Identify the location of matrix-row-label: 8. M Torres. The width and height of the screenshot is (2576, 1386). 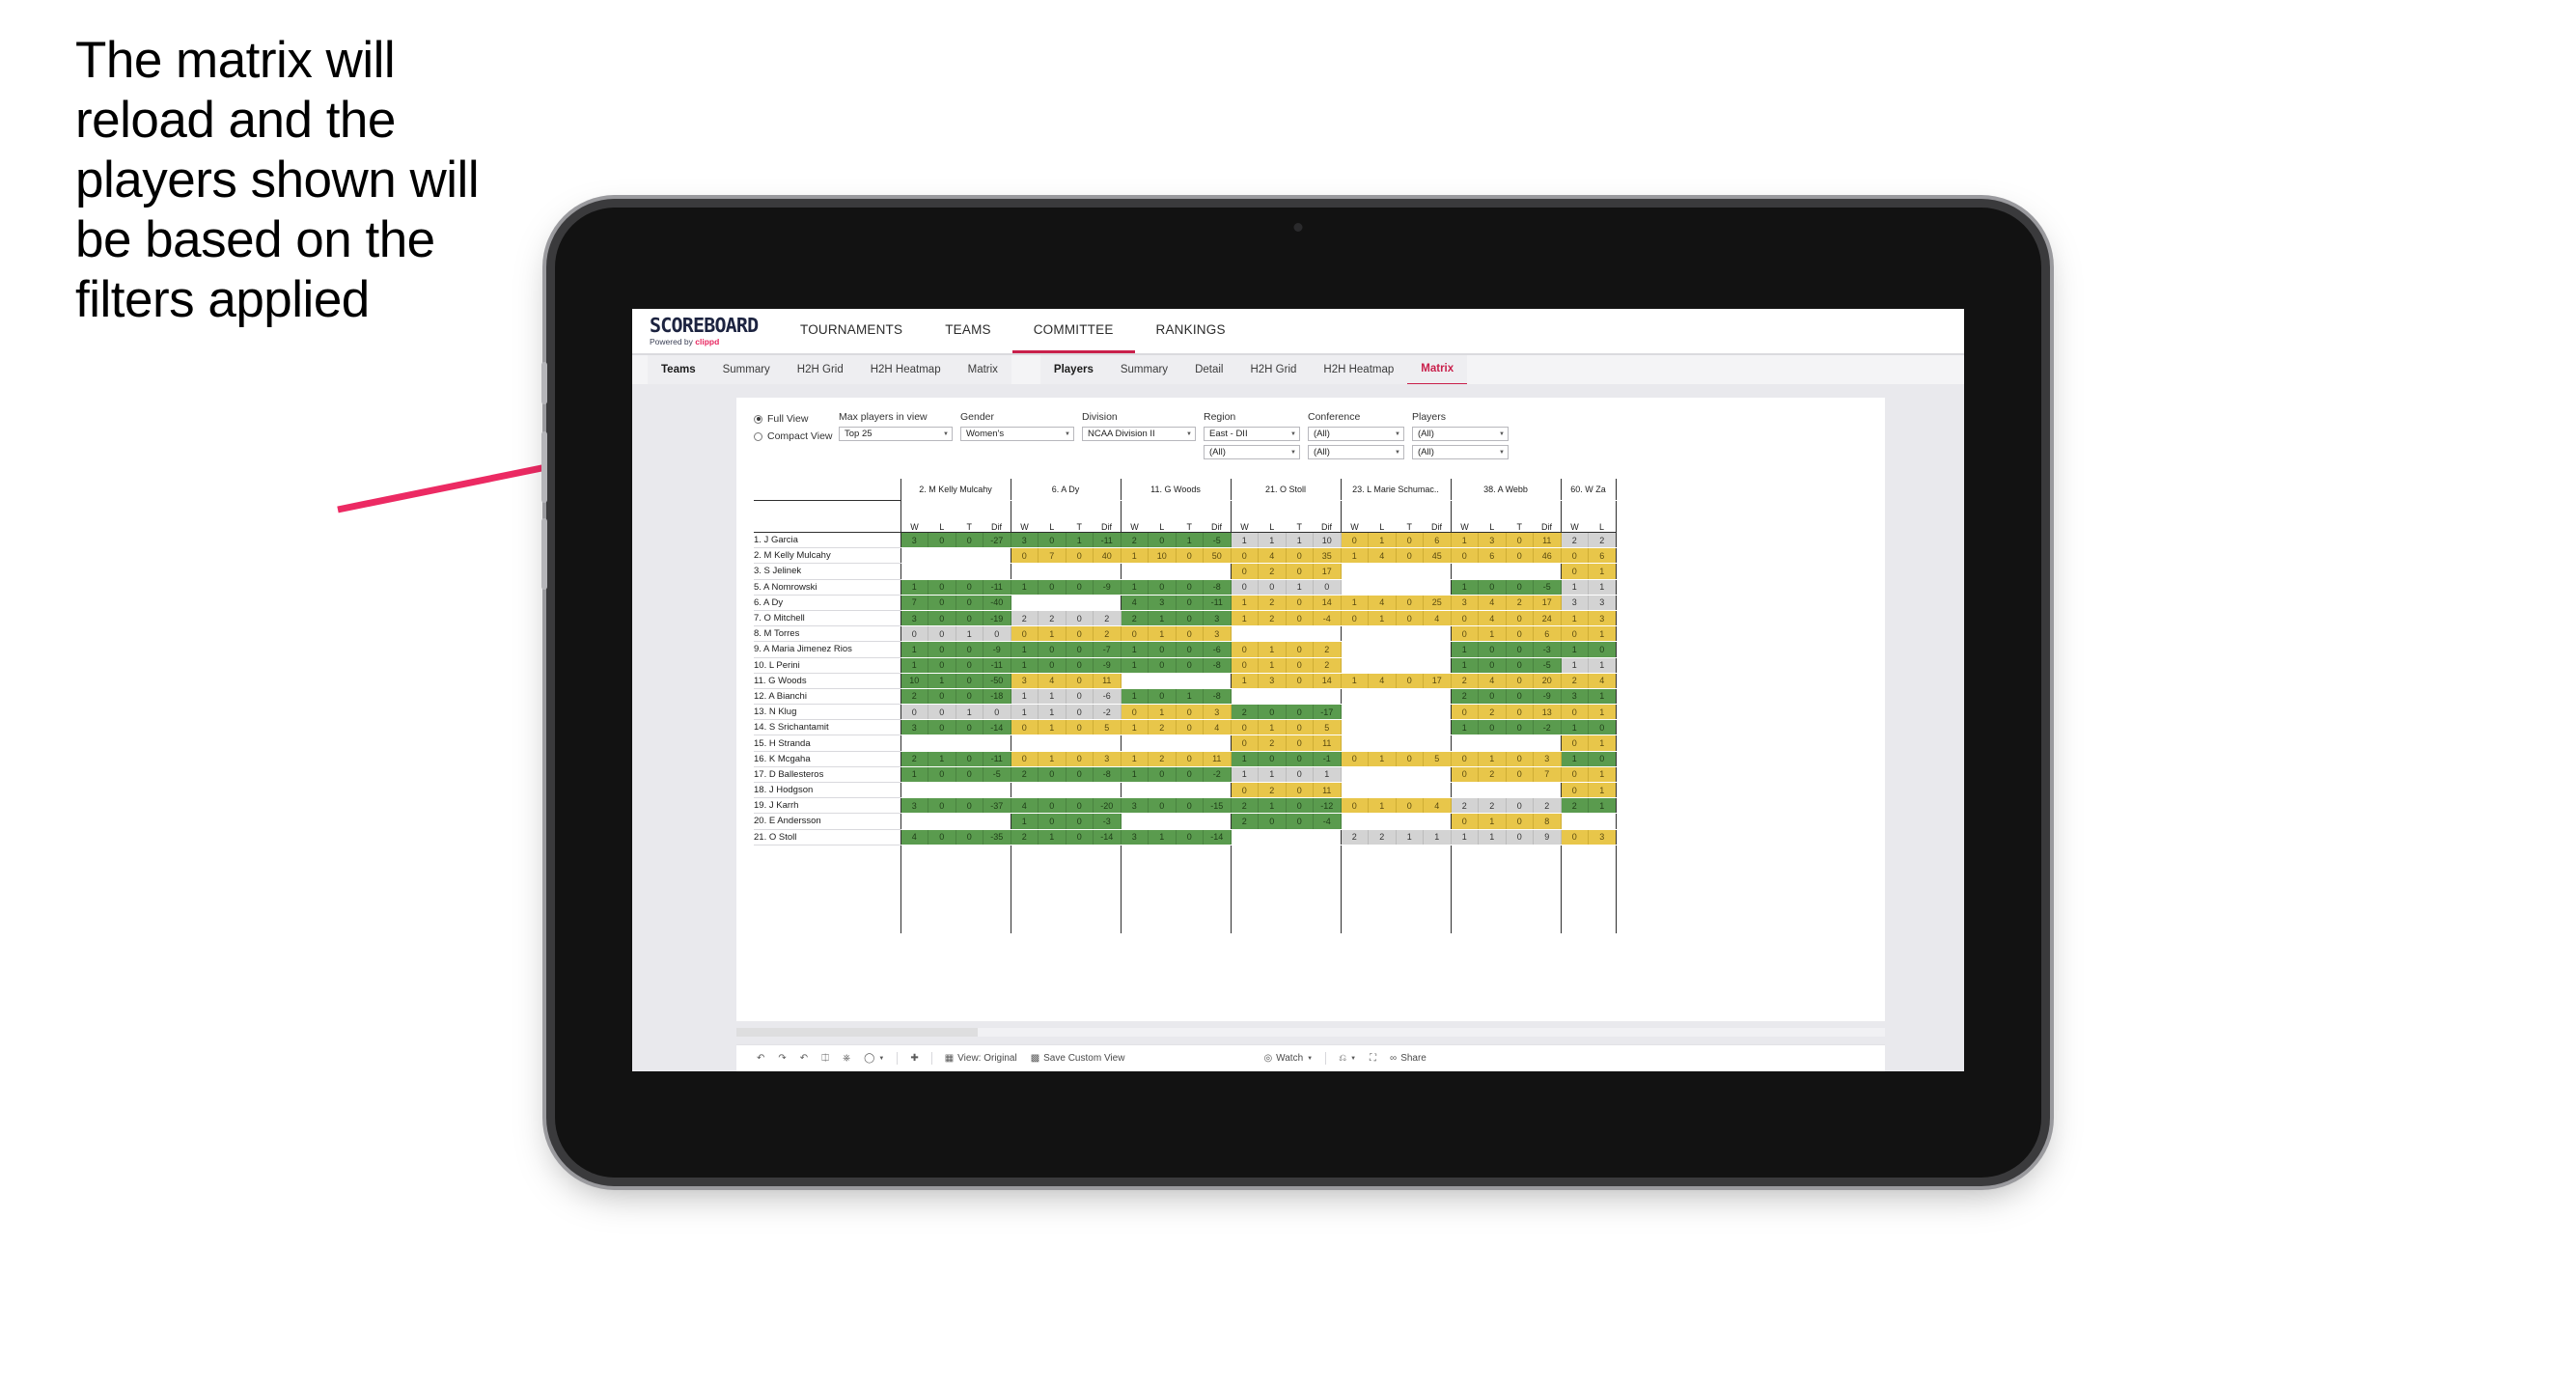
(827, 634).